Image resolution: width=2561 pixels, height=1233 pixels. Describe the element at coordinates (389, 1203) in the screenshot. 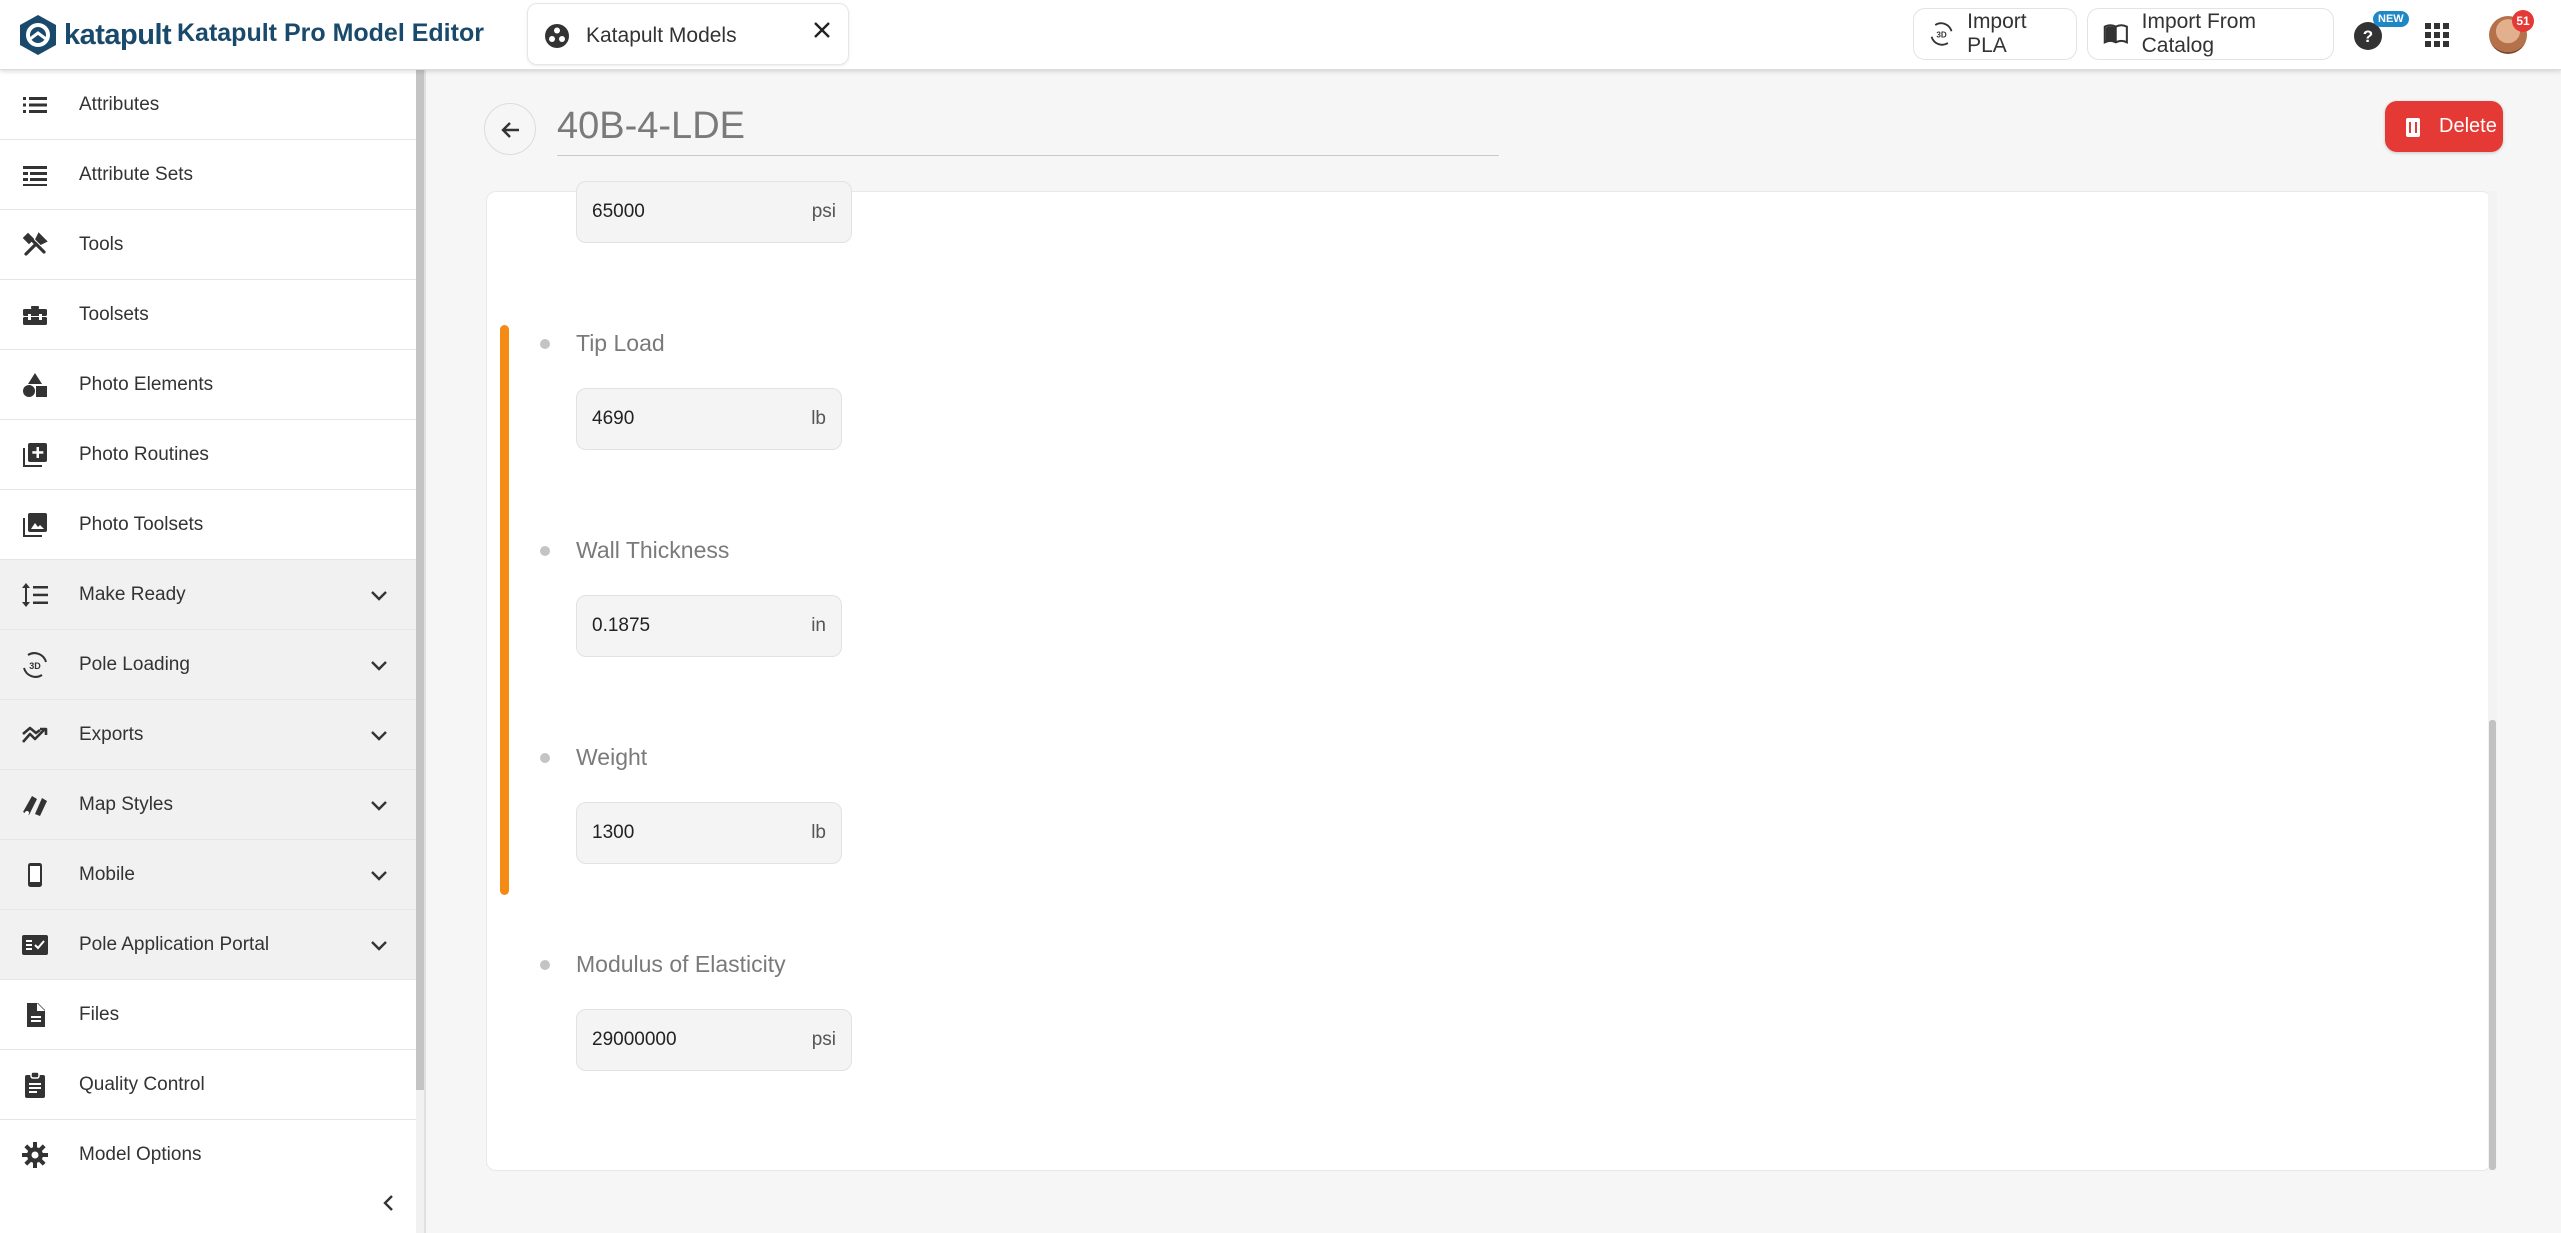

I see `collapse-sidebar-icon` at that location.